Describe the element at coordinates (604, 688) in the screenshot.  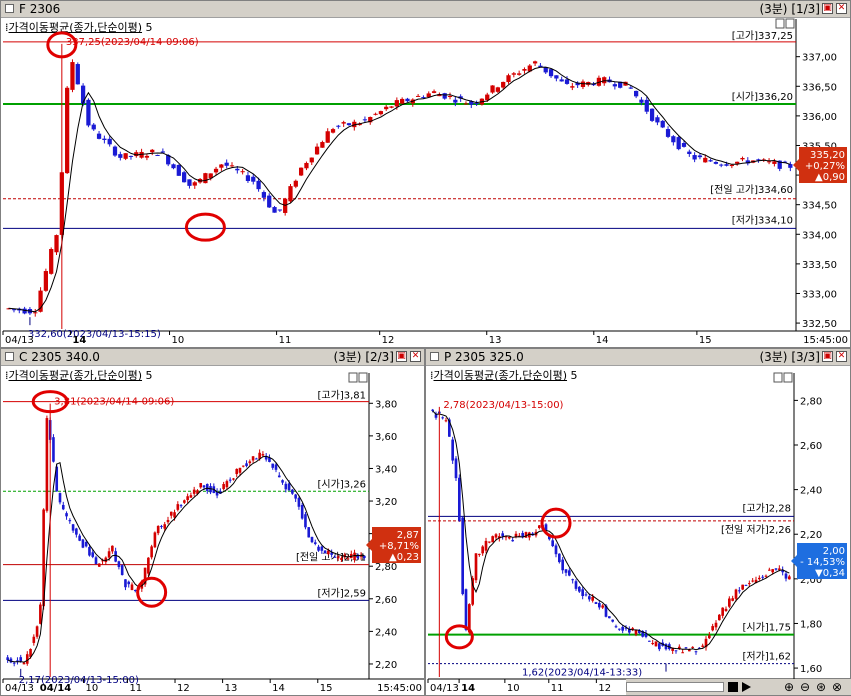
I see `x-tick-label: 12` at that location.